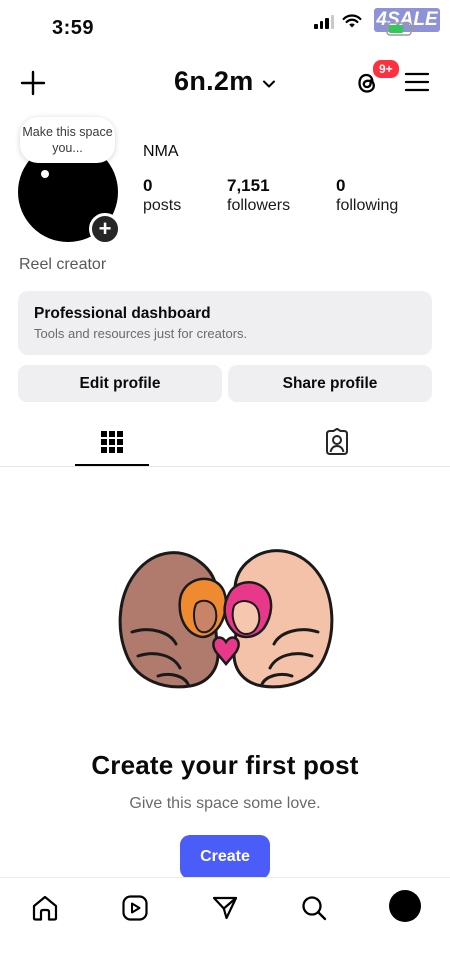  What do you see at coordinates (225, 466) in the screenshot?
I see `tab-divider` at bounding box center [225, 466].